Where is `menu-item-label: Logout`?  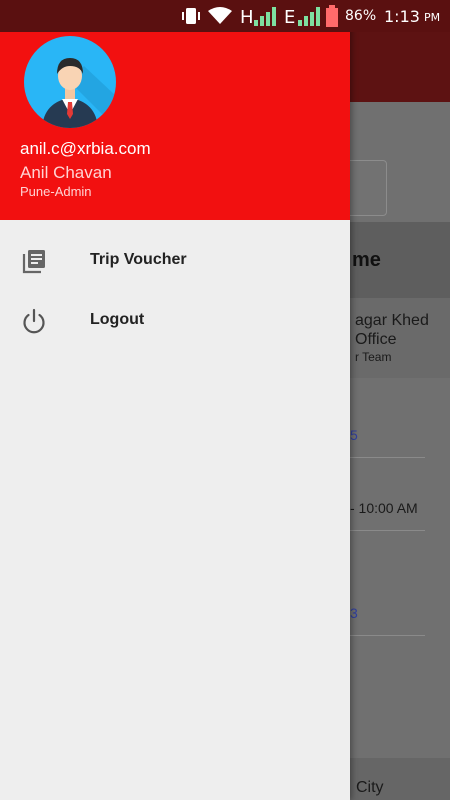
menu-item-label: Logout is located at coordinates (117, 319).